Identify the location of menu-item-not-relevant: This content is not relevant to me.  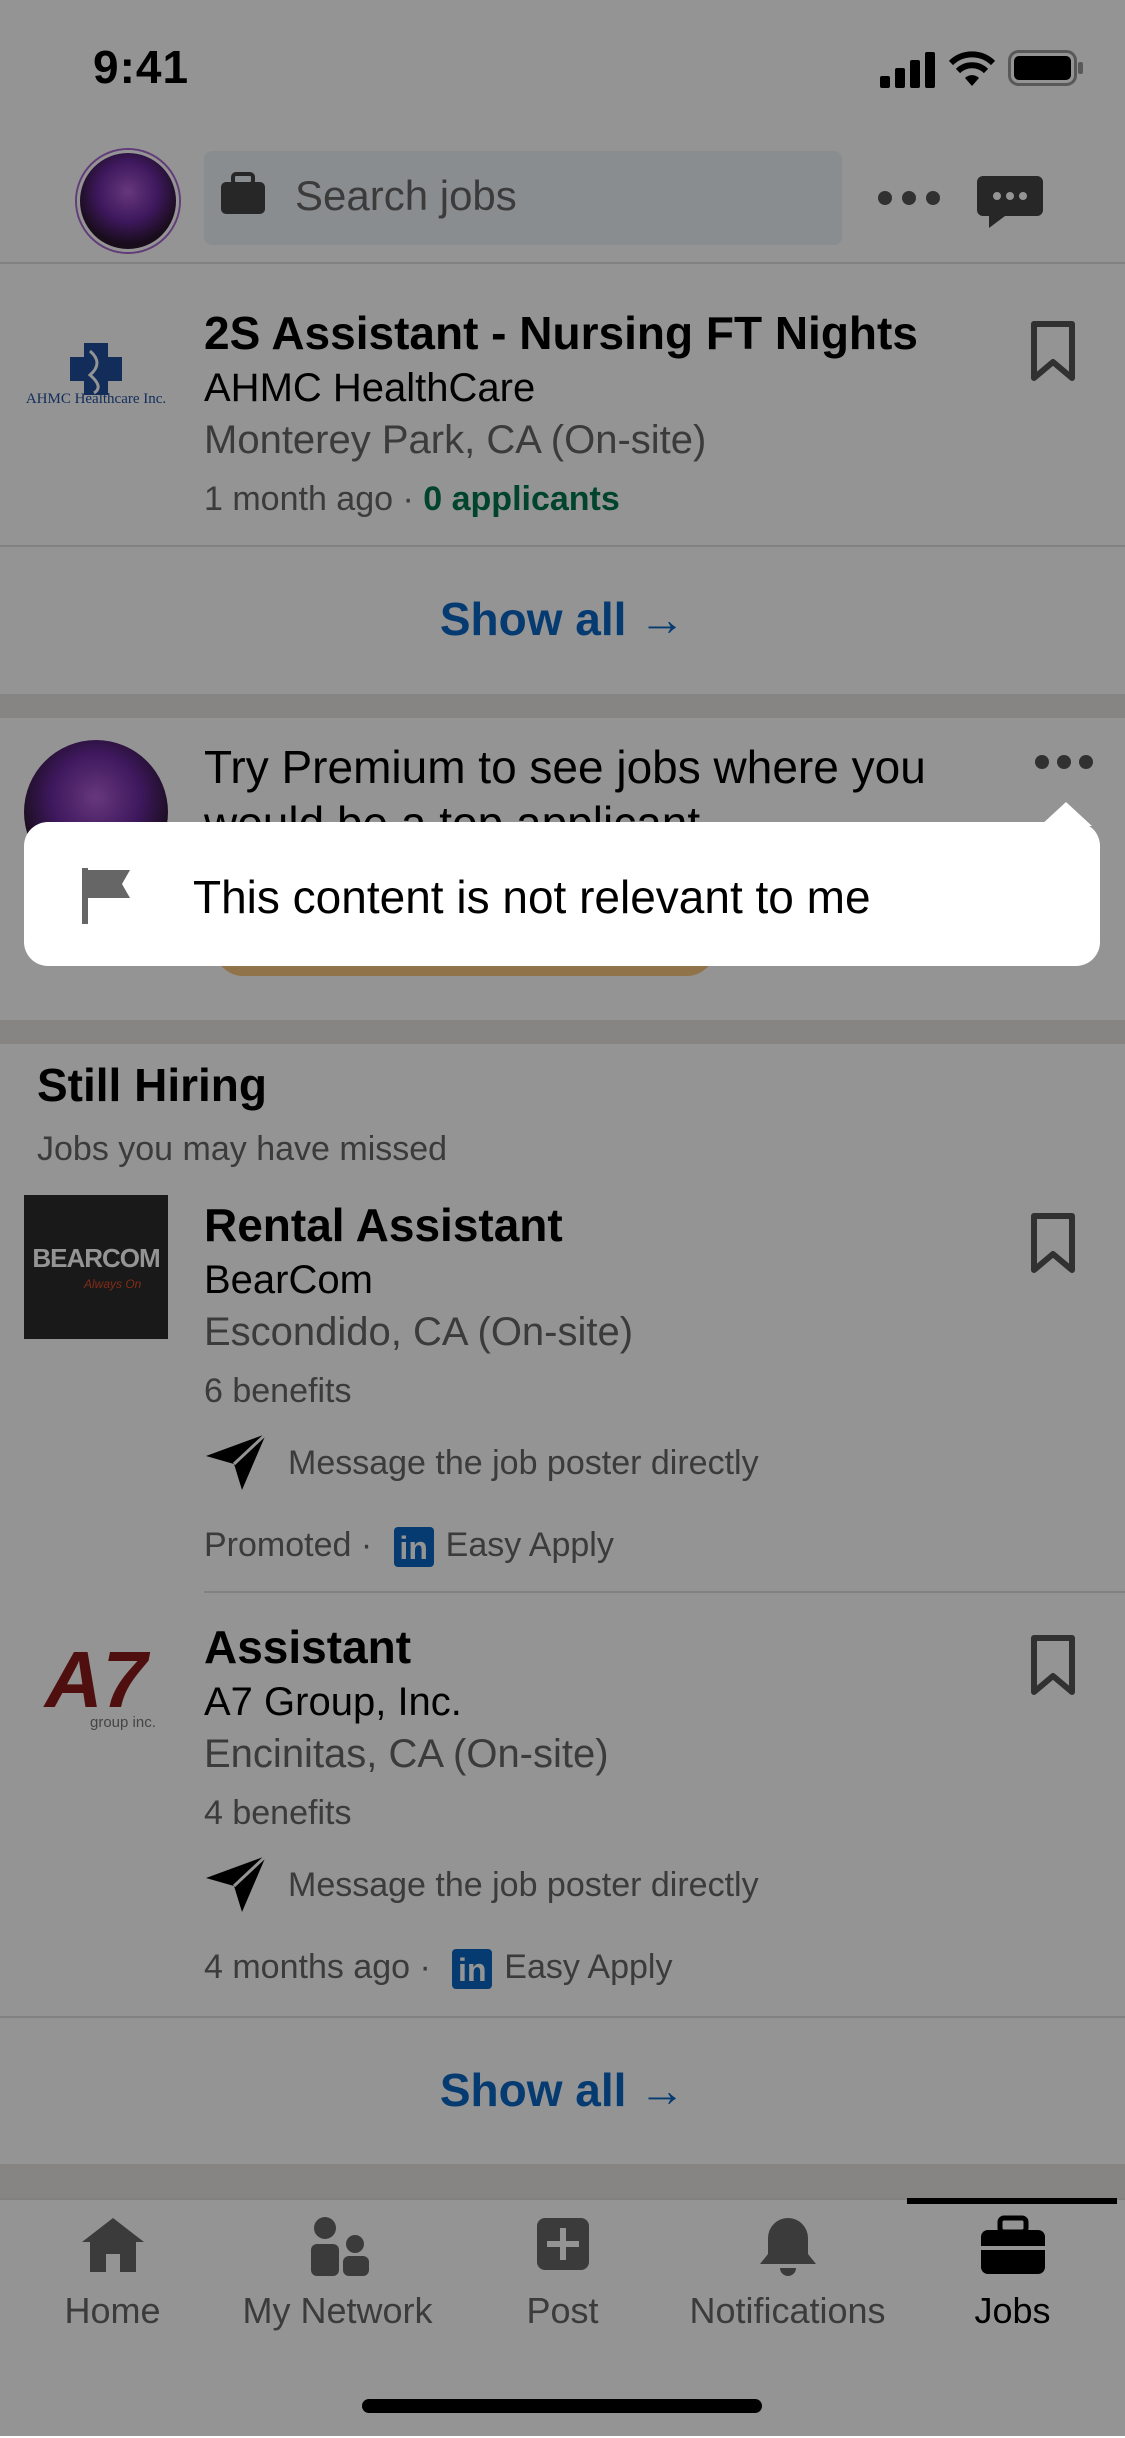
(562, 894).